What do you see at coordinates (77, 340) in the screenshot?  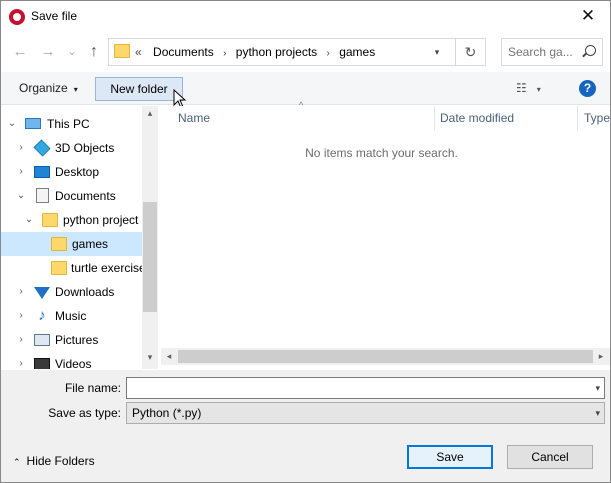 I see `tree-item-label: Pictures` at bounding box center [77, 340].